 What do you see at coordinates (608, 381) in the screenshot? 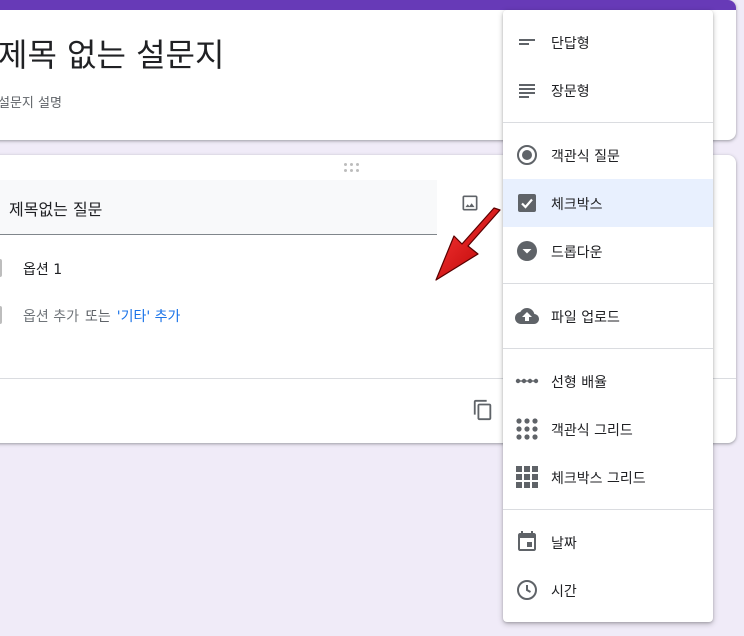
I see `menu-item-linear-scale: 선형 배율` at bounding box center [608, 381].